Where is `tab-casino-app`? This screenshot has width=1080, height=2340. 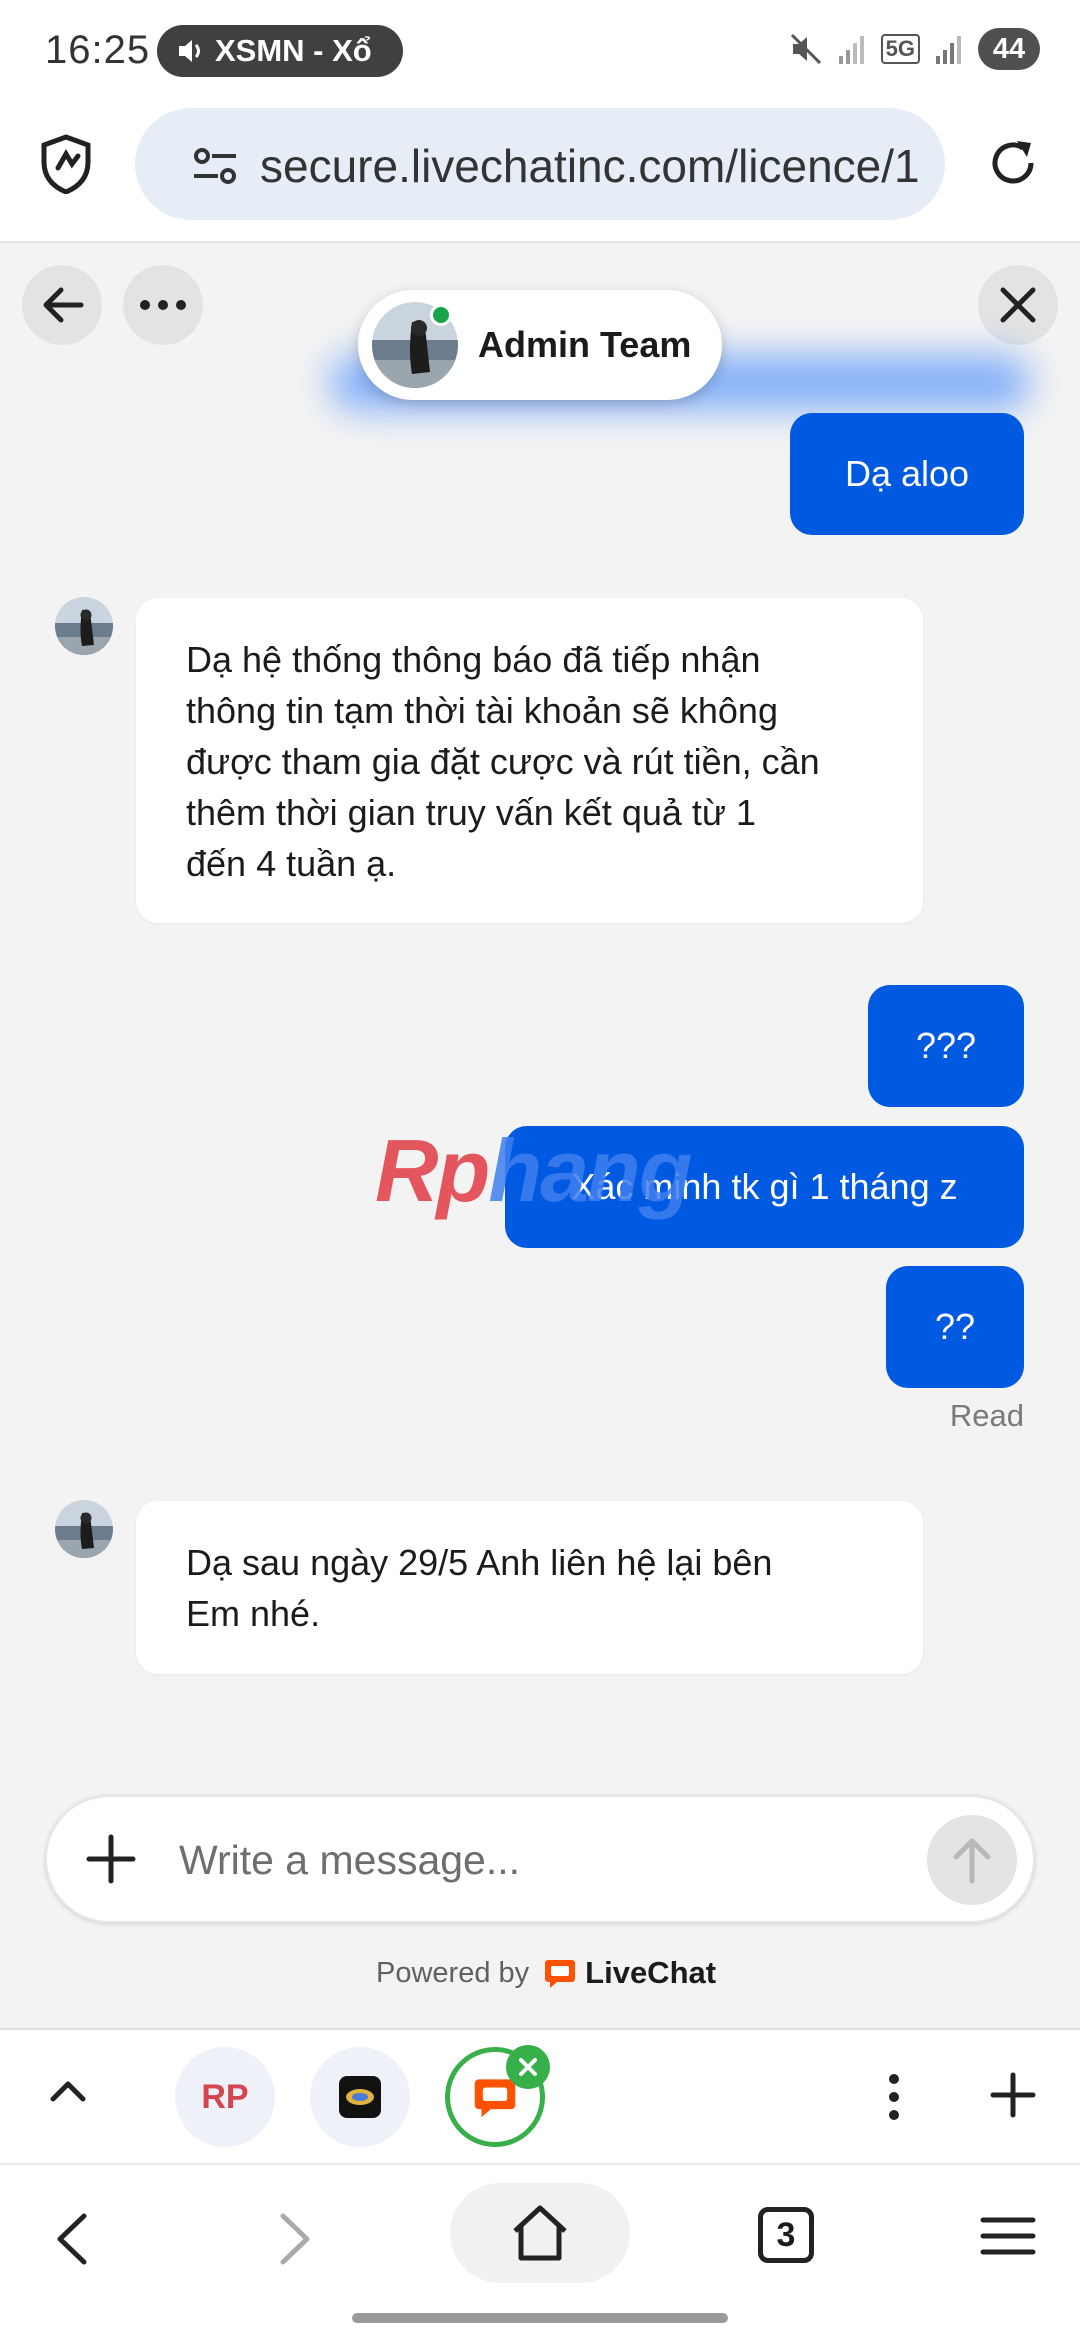
tab-casino-app is located at coordinates (360, 2097).